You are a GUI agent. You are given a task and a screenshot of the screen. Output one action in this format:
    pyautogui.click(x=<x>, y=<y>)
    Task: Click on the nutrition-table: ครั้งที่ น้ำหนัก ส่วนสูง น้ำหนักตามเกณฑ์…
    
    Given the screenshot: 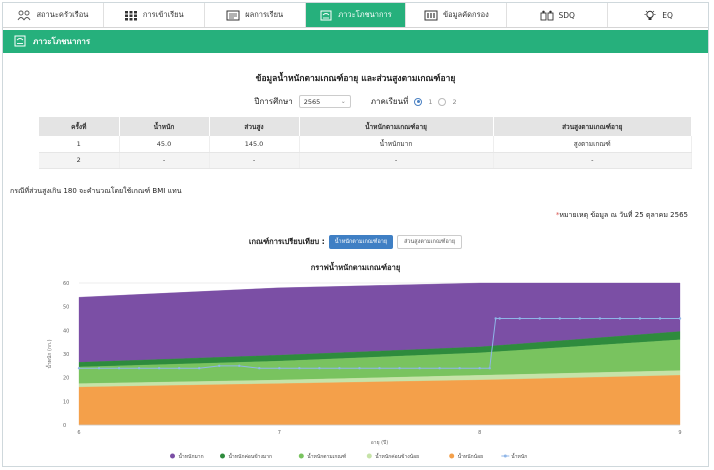 What is the action you would take?
    pyautogui.click(x=365, y=143)
    